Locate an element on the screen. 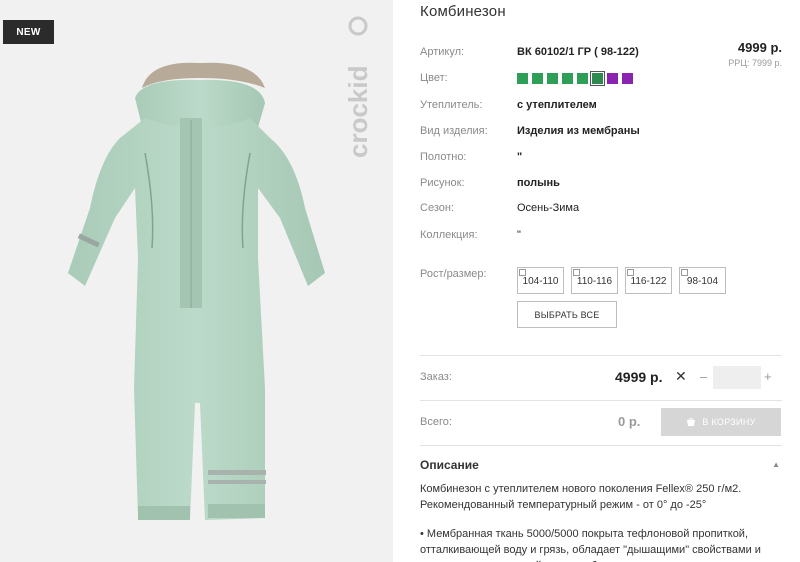 This screenshot has height=562, width=800. attr-label: Рисунок: is located at coordinates (442, 183).